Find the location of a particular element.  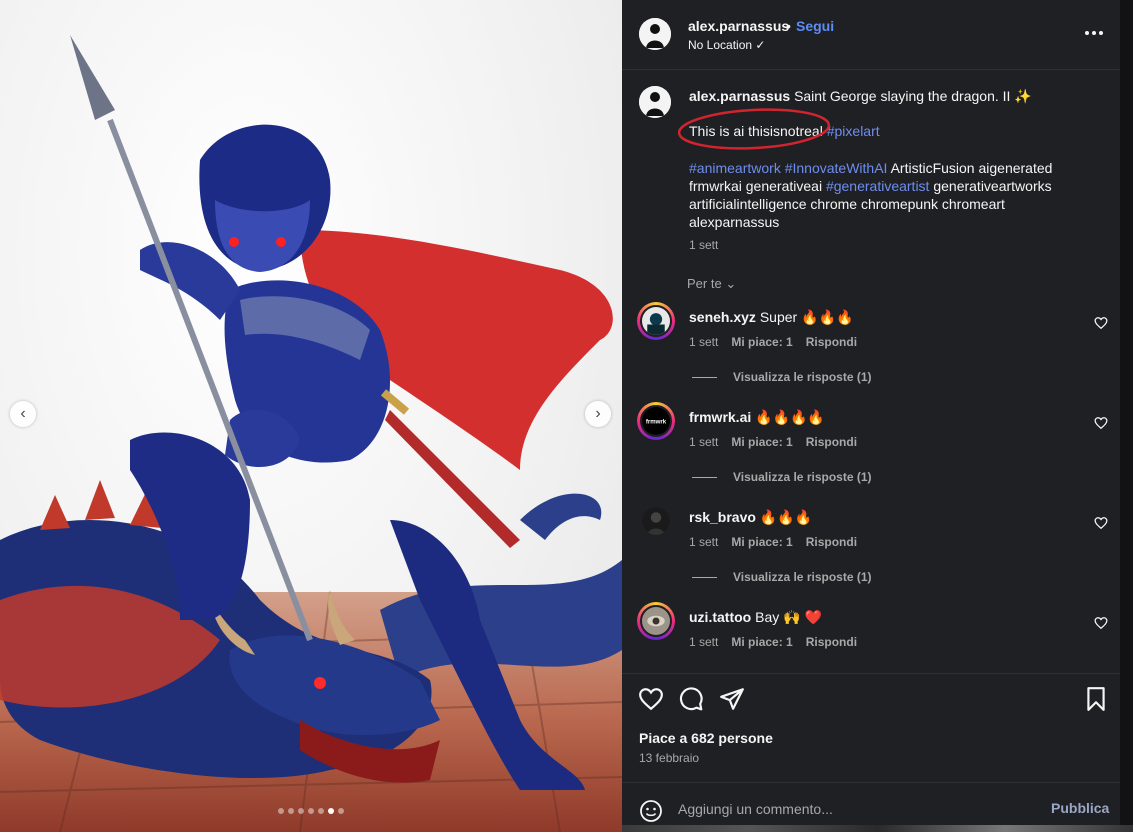

commenter-username: frmwrk.ai is located at coordinates (720, 417).